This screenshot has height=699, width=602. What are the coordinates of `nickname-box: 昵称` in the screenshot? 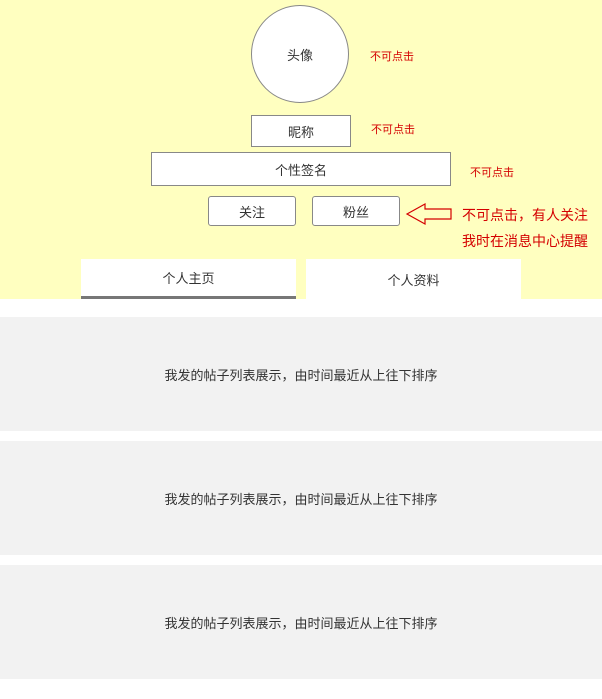 It's located at (301, 131).